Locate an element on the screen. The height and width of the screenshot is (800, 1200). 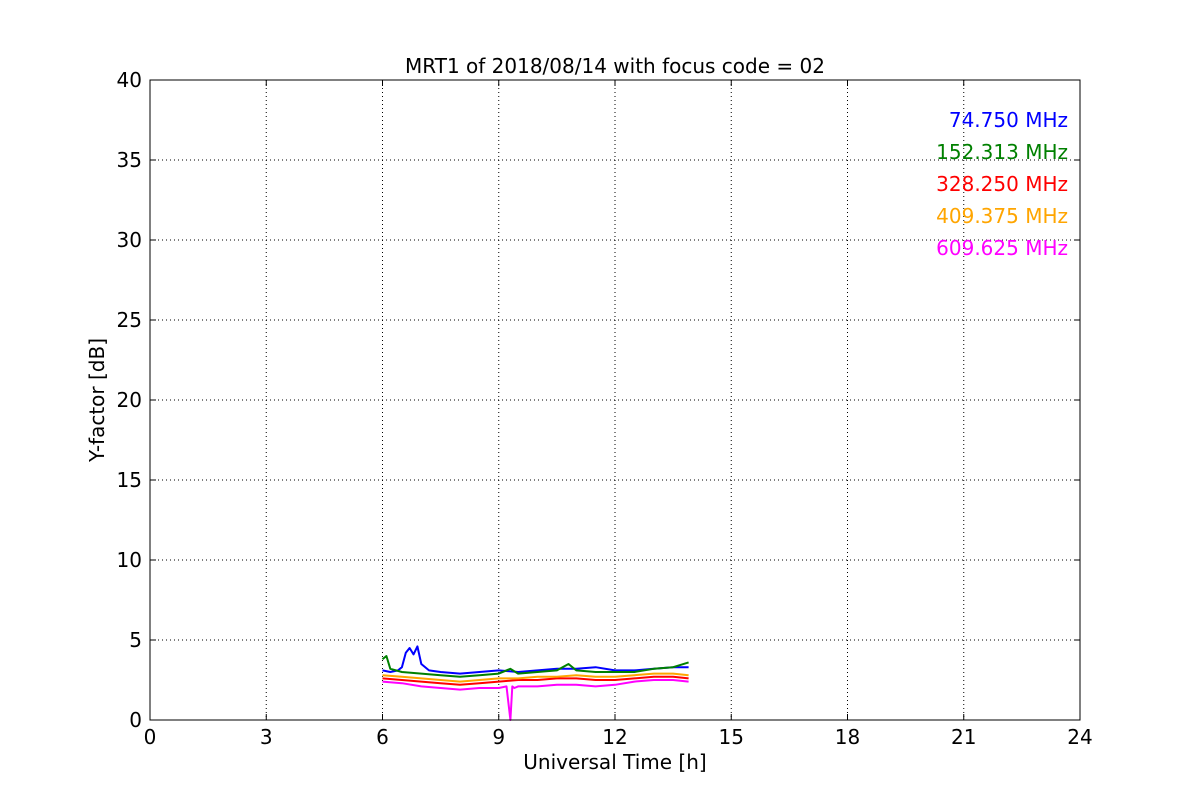
legend-entry-2: 328.250 MHz is located at coordinates (1002, 184).